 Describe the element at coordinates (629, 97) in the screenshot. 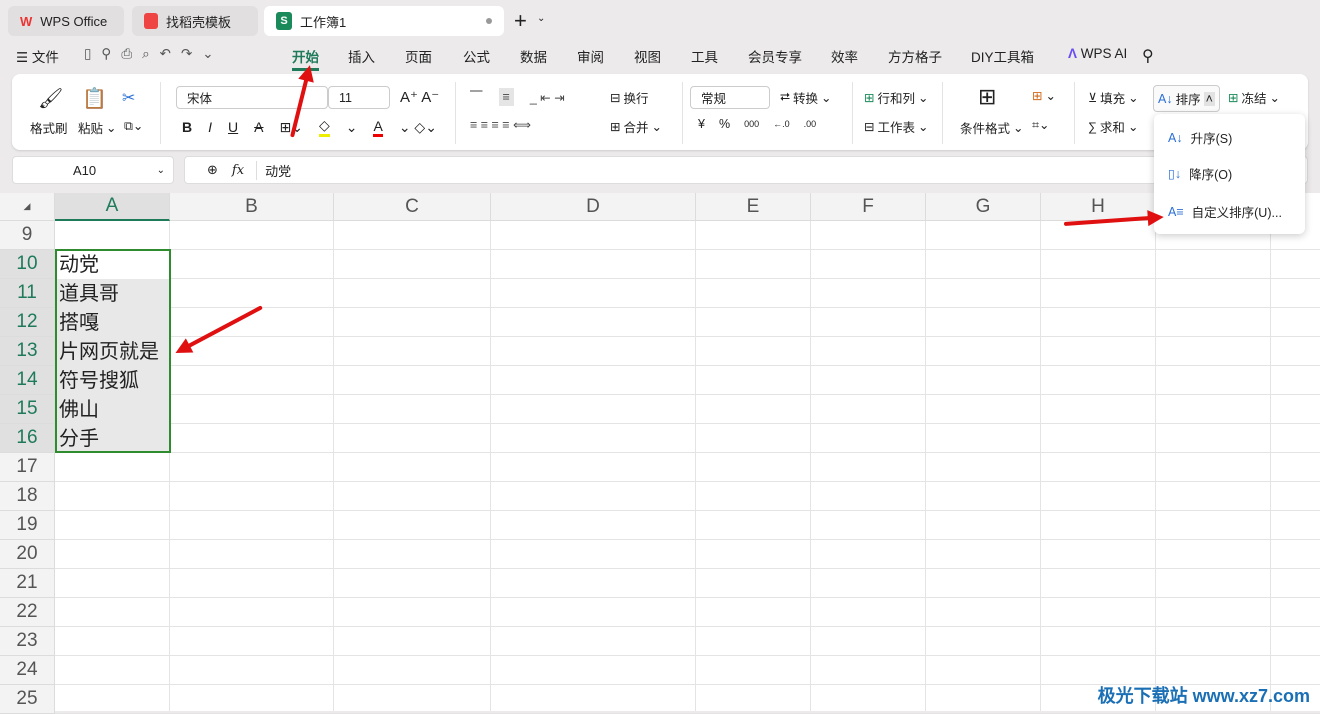

I see `wrap-text-button: ⊟ 换行` at that location.